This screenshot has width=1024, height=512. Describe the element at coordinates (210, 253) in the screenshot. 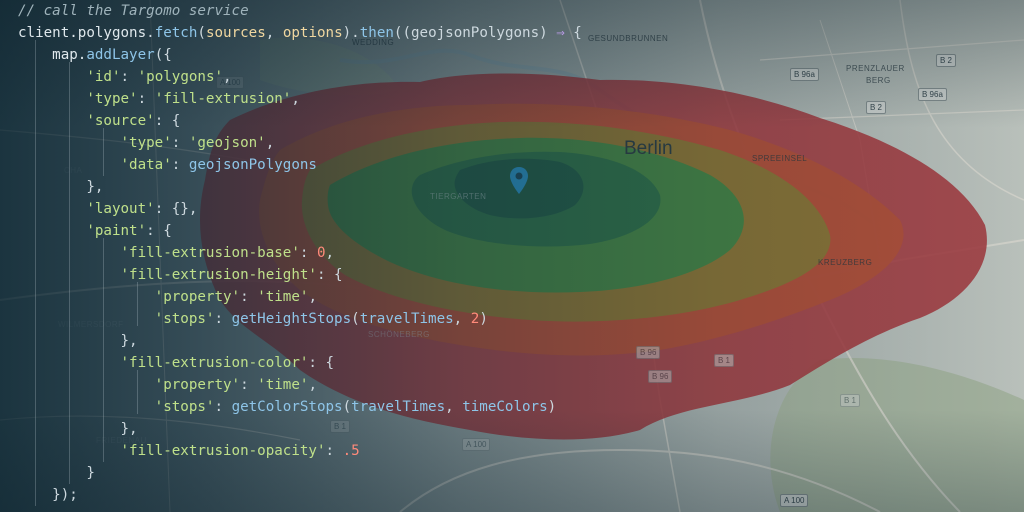

I see `code-token: 'fill-extrusion-base'` at that location.